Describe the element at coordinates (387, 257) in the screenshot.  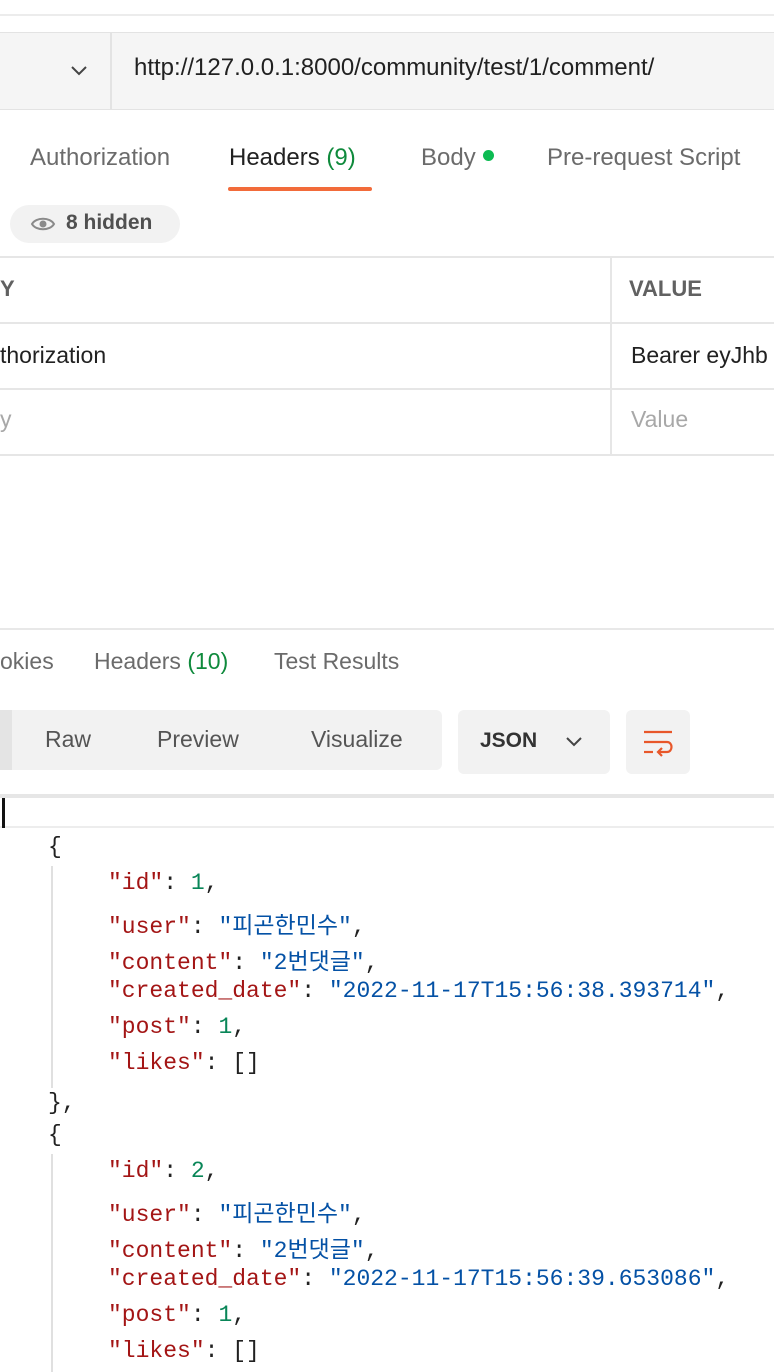
I see `table-top-border` at that location.